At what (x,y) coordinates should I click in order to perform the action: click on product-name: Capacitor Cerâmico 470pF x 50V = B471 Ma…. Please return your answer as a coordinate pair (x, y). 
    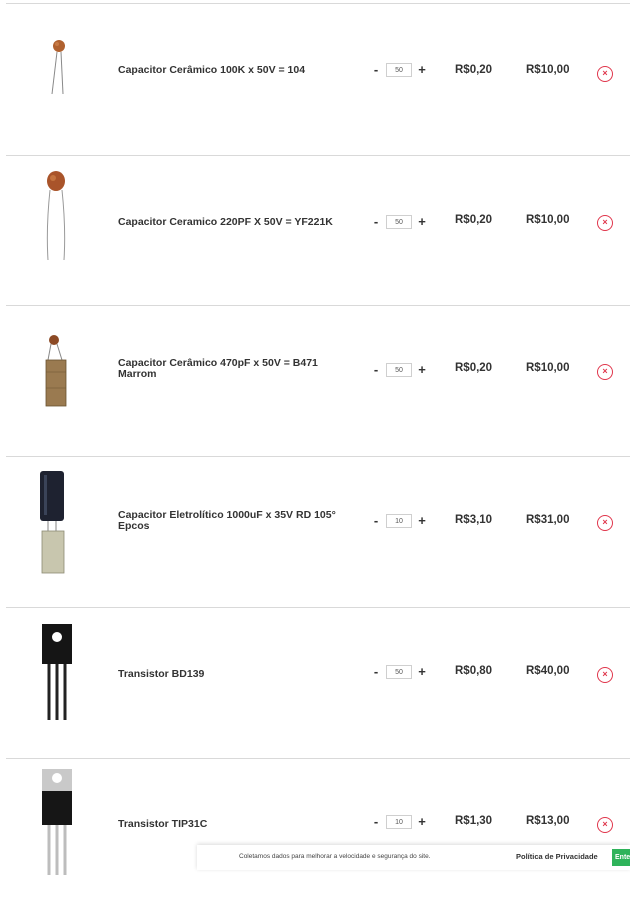
    Looking at the image, I should click on (233, 369).